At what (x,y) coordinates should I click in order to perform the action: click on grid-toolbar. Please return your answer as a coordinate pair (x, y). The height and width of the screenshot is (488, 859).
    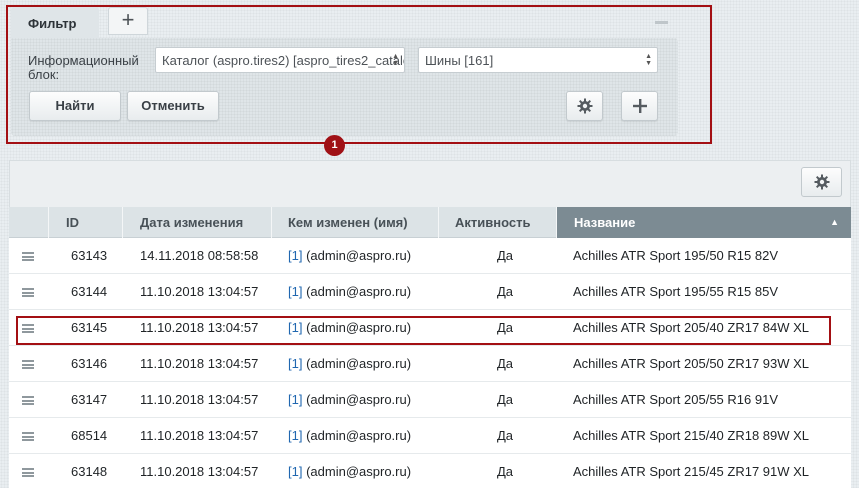
    Looking at the image, I should click on (430, 183).